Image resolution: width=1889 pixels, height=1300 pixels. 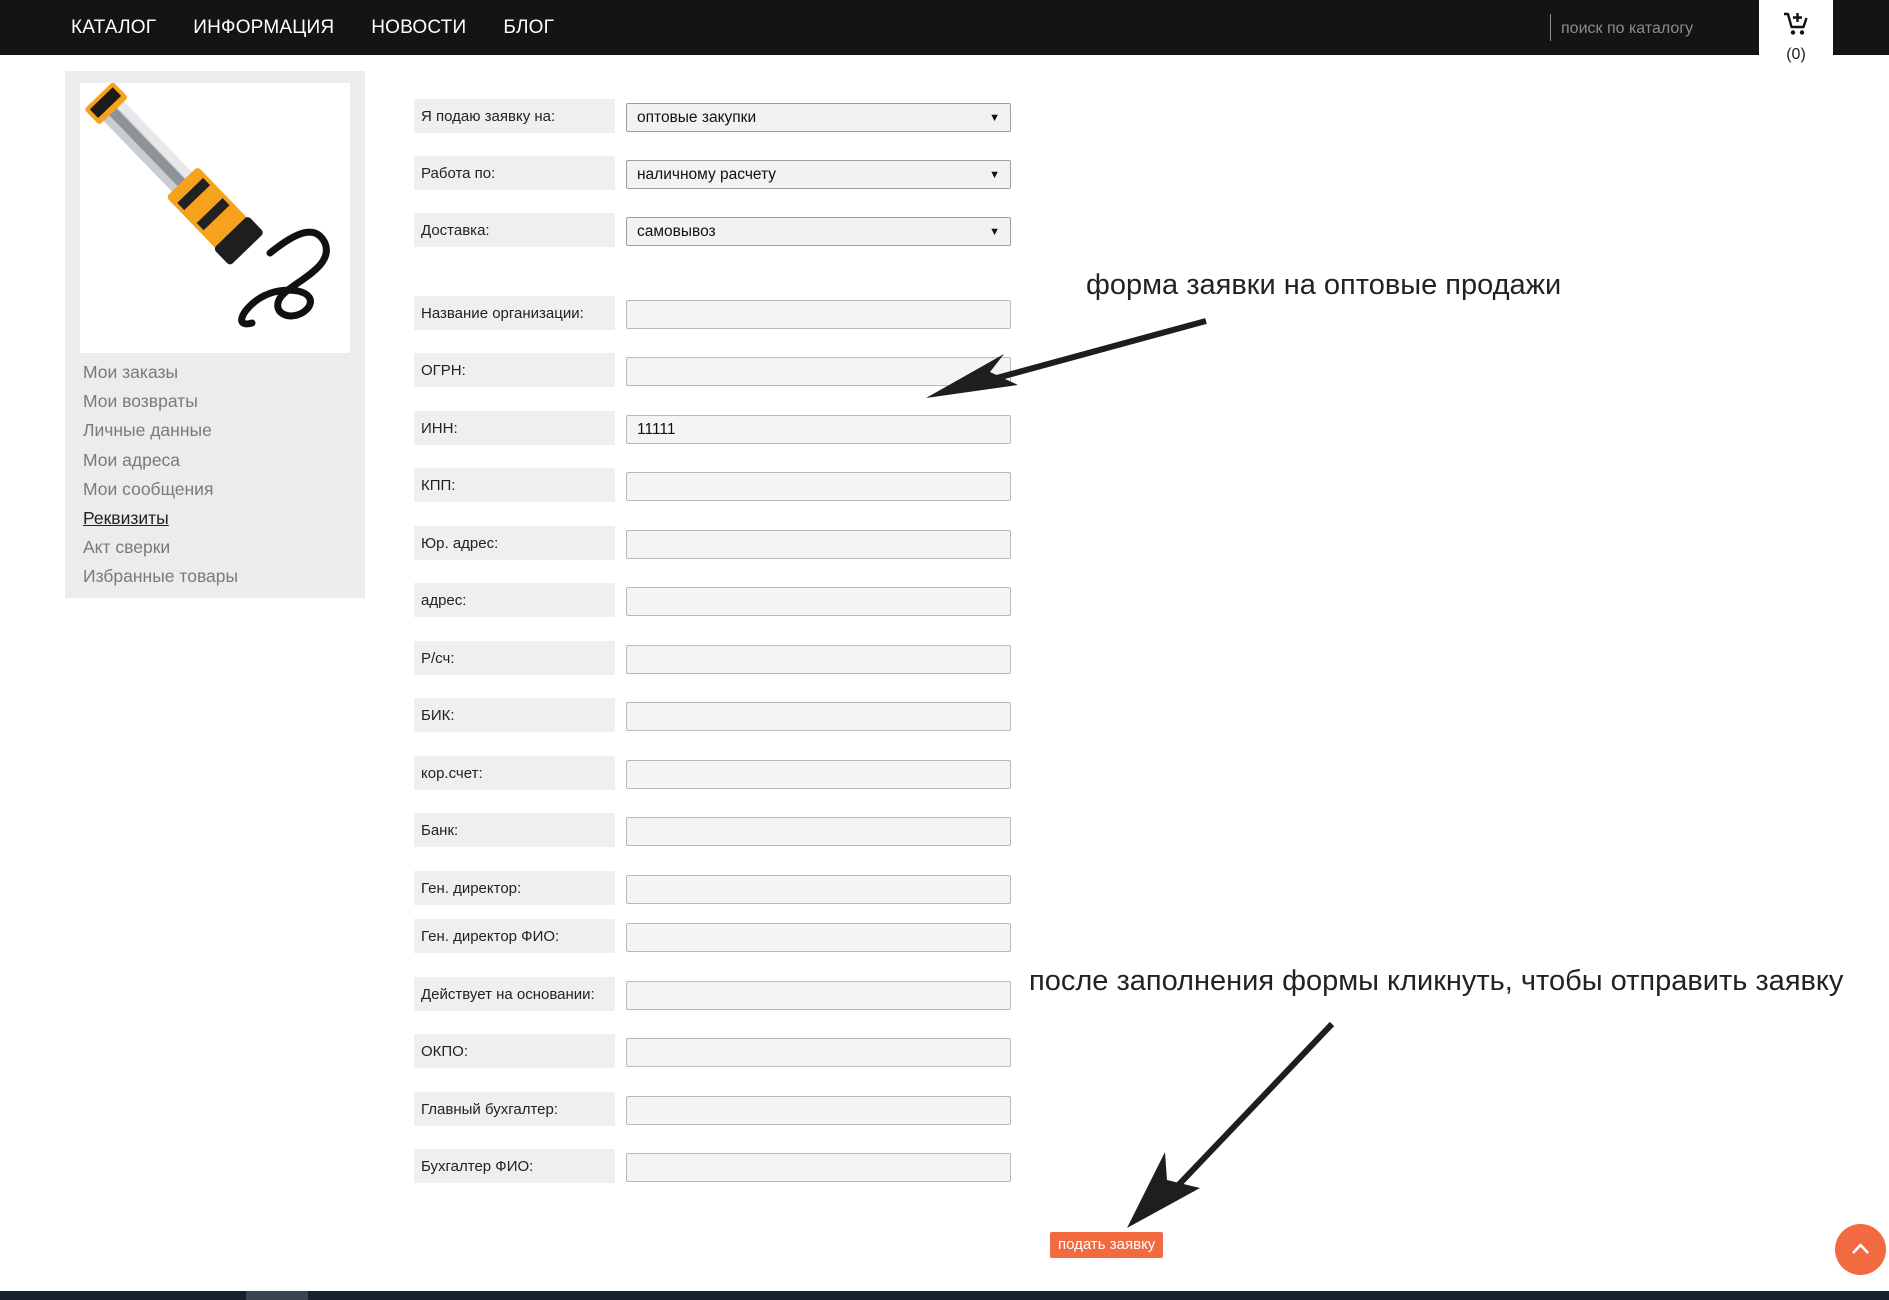 I want to click on scroll-to-top-button, so click(x=1860, y=1249).